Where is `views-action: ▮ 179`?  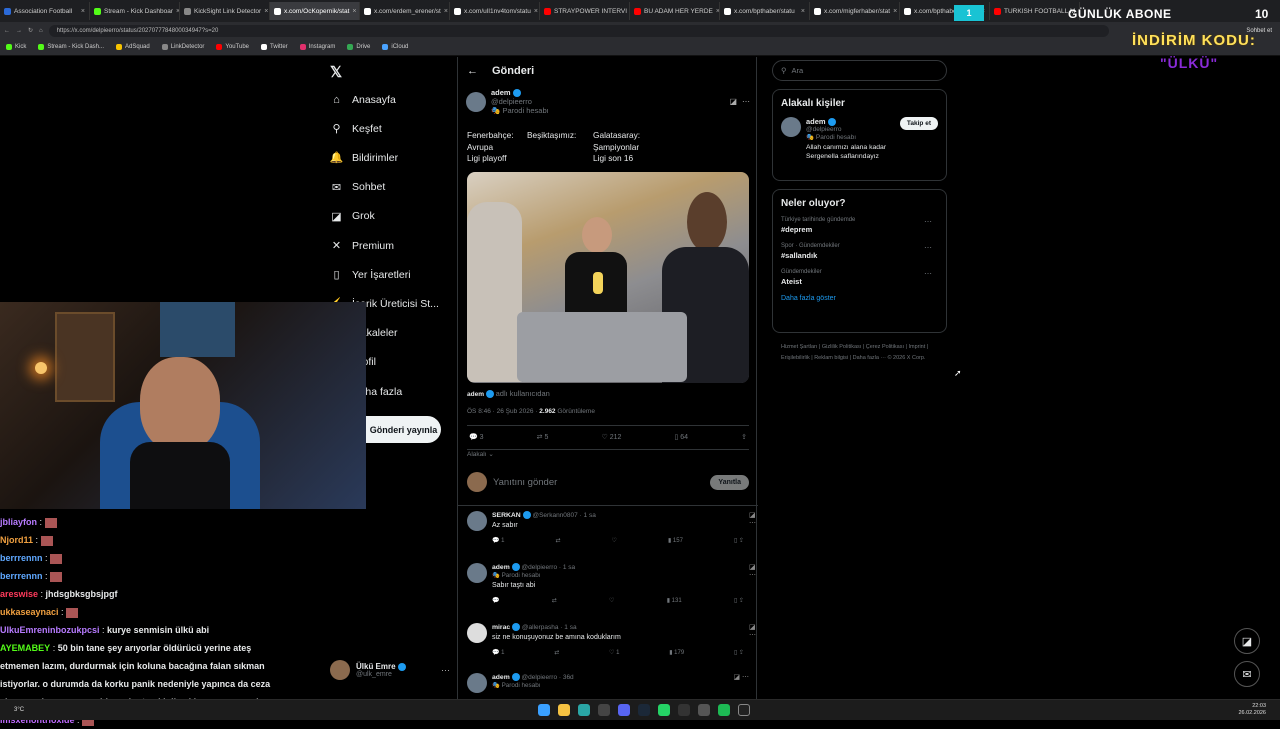 views-action: ▮ 179 is located at coordinates (676, 652).